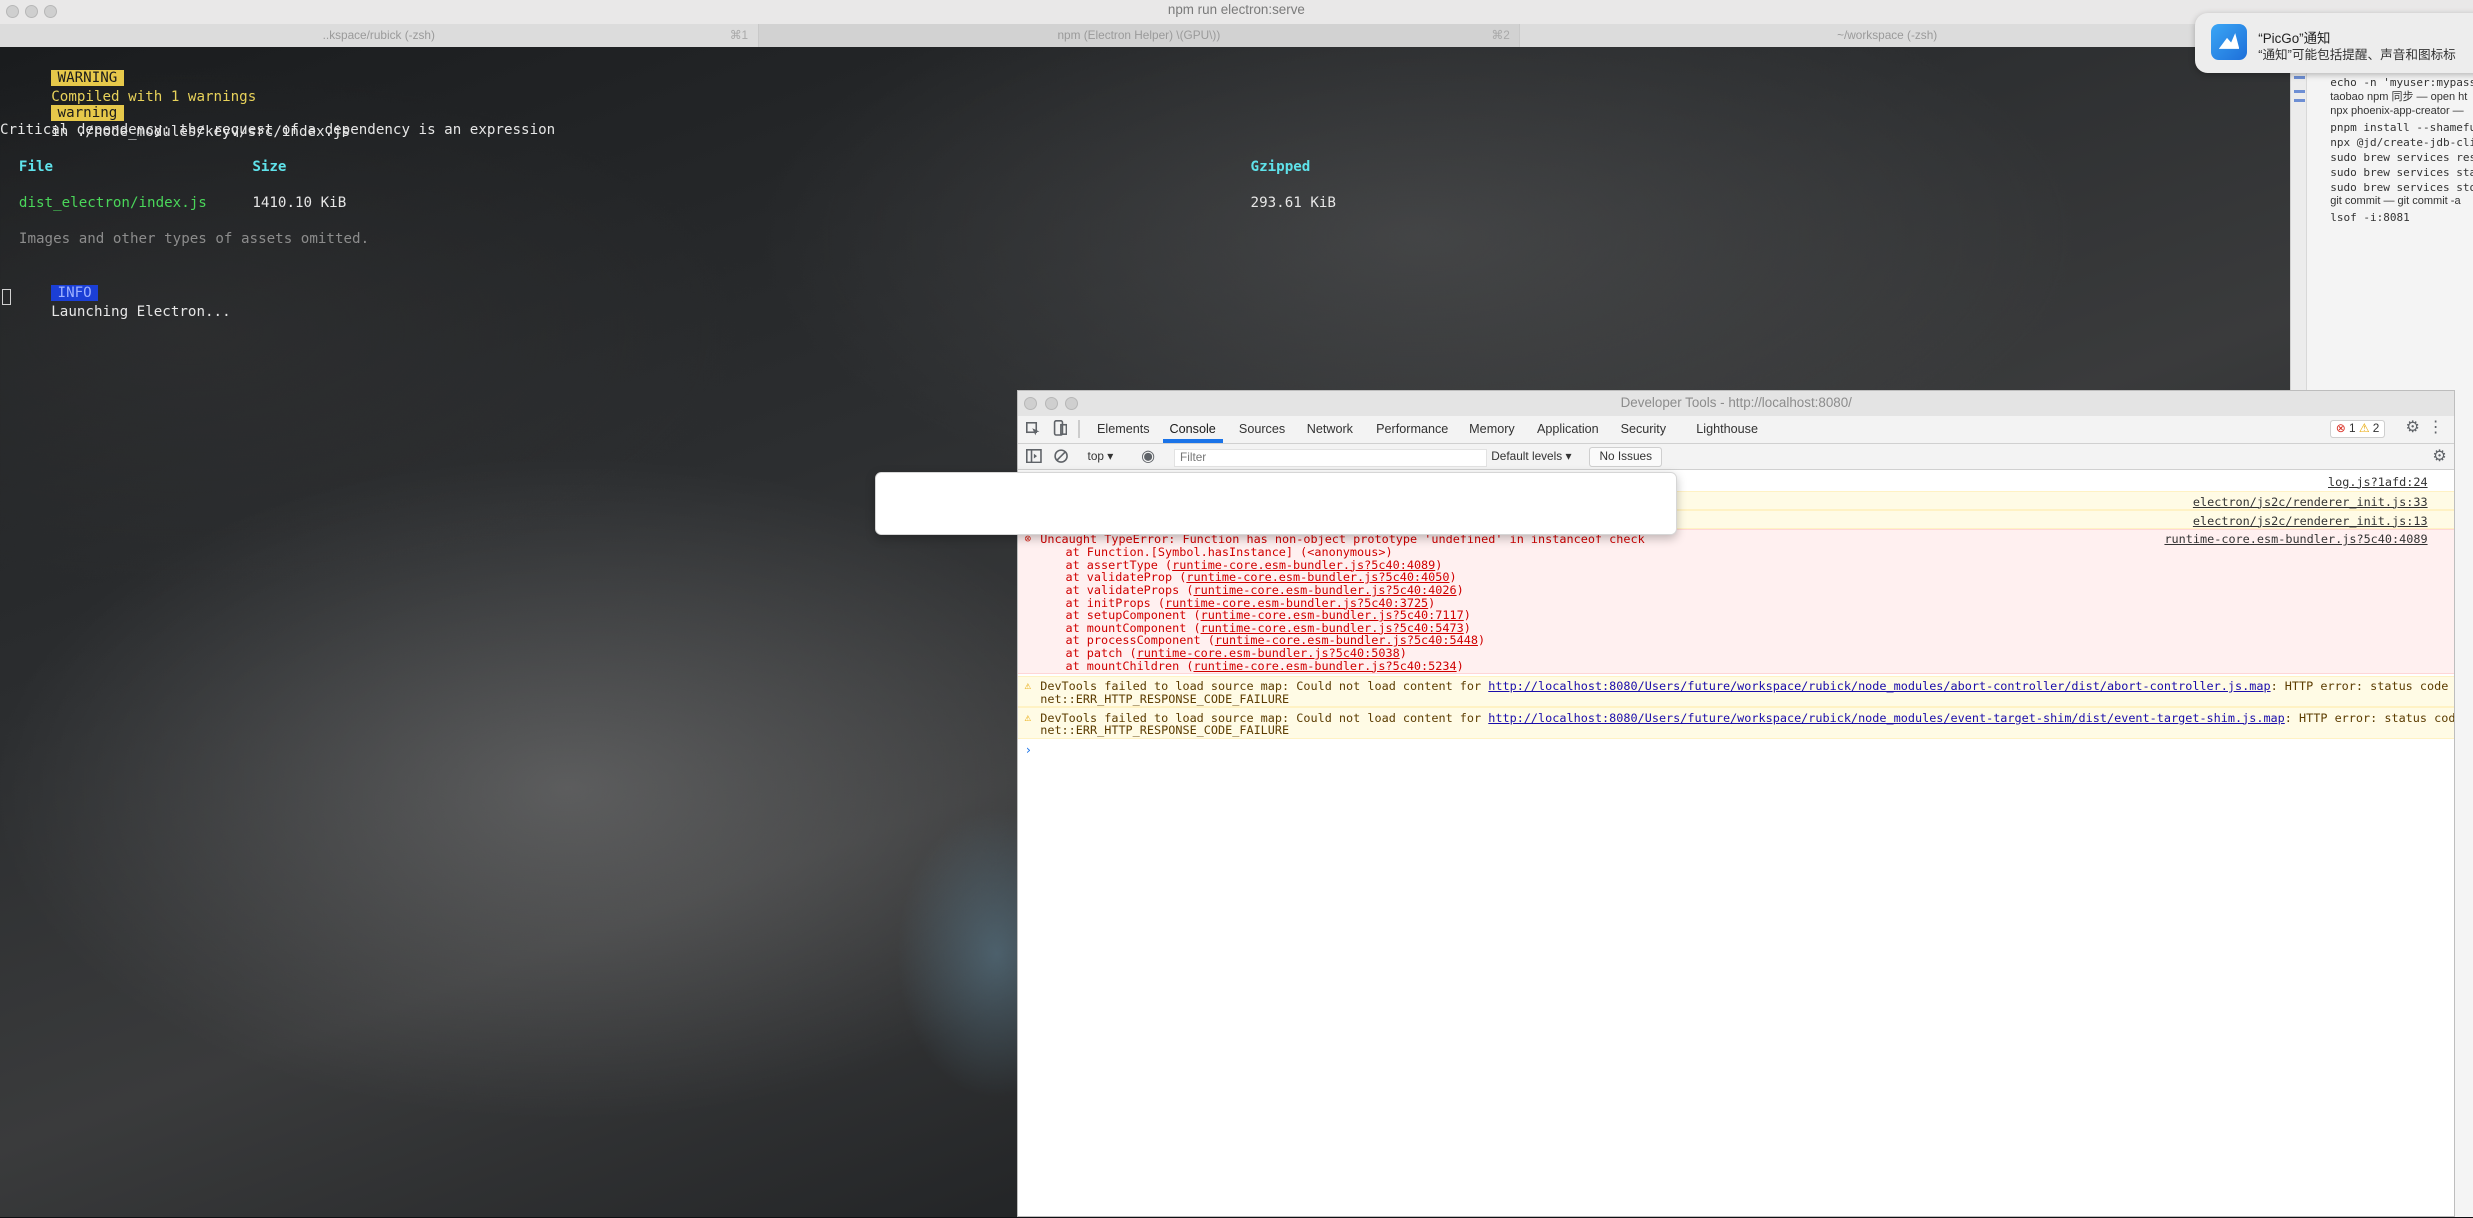 The image size is (2473, 1218). What do you see at coordinates (2401, 128) in the screenshot?
I see `snippet-item: pnpm install --shamefu` at bounding box center [2401, 128].